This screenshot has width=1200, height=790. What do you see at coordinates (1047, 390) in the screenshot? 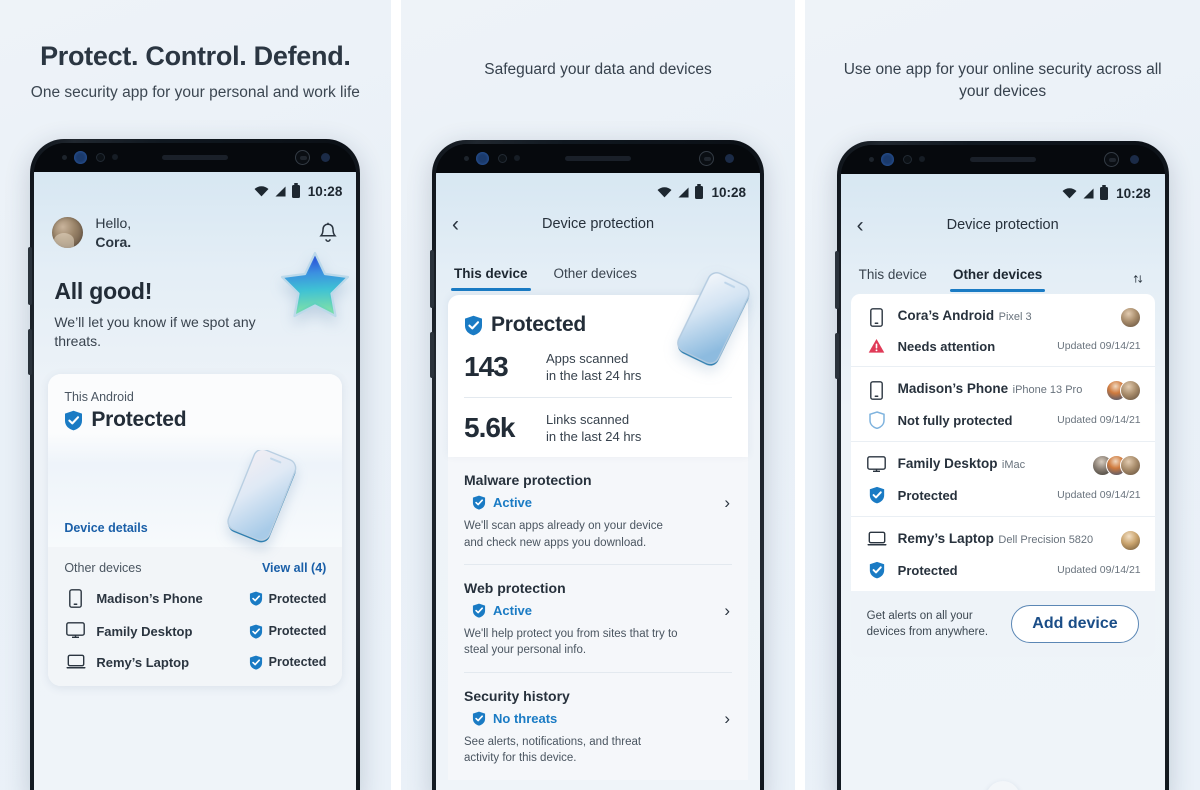
I see `device-model: iPhone 13 Pro` at bounding box center [1047, 390].